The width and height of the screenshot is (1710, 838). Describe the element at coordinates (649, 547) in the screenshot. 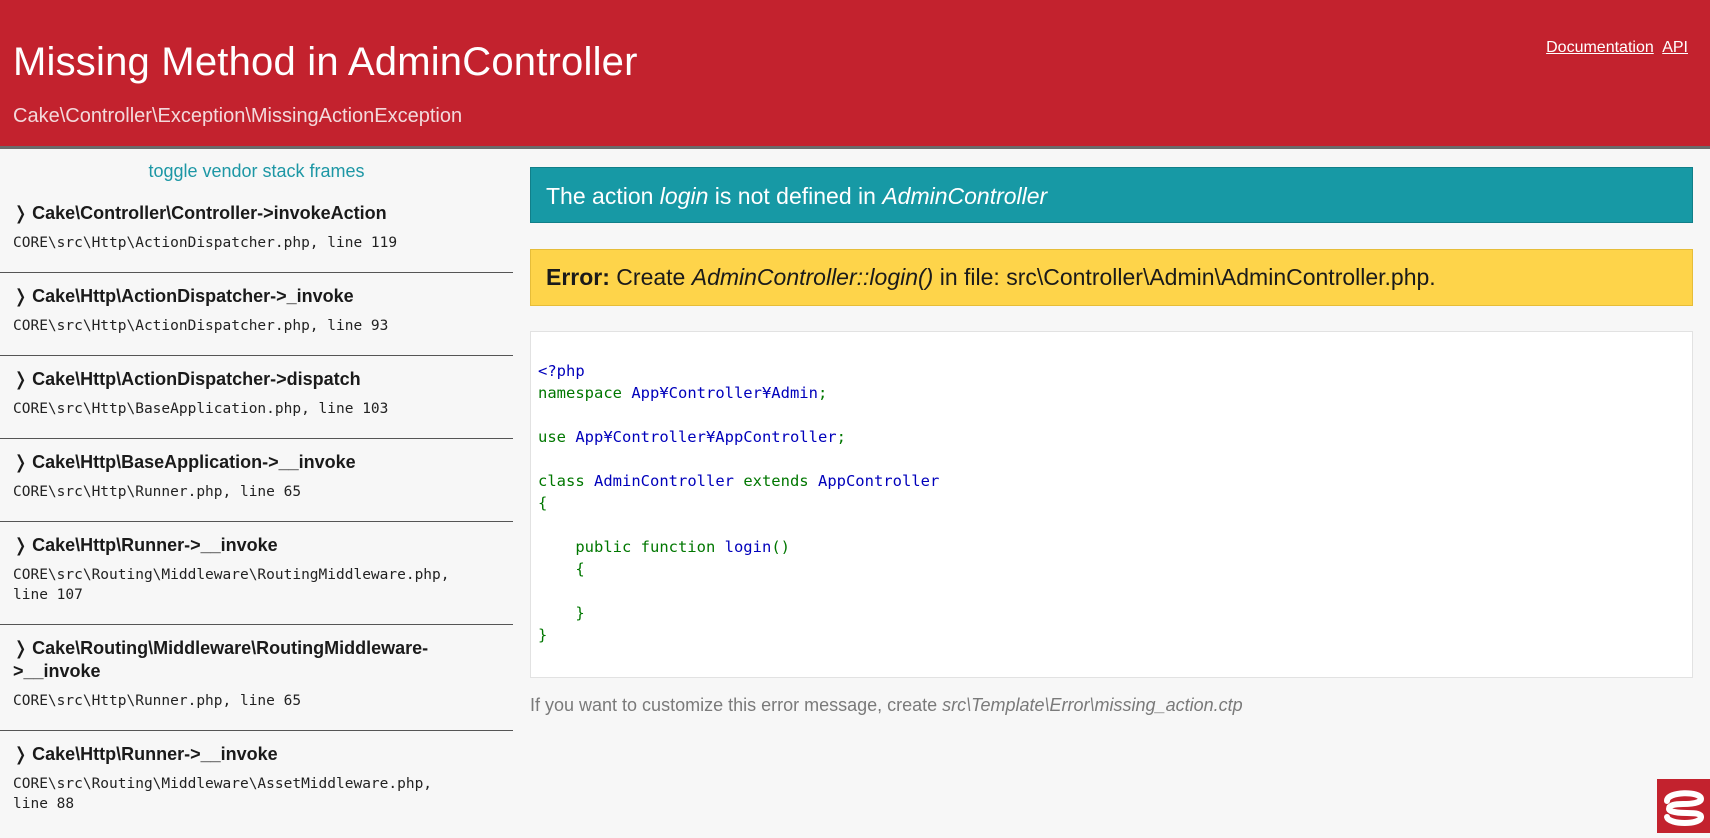

I see `code-keyword: public function` at that location.